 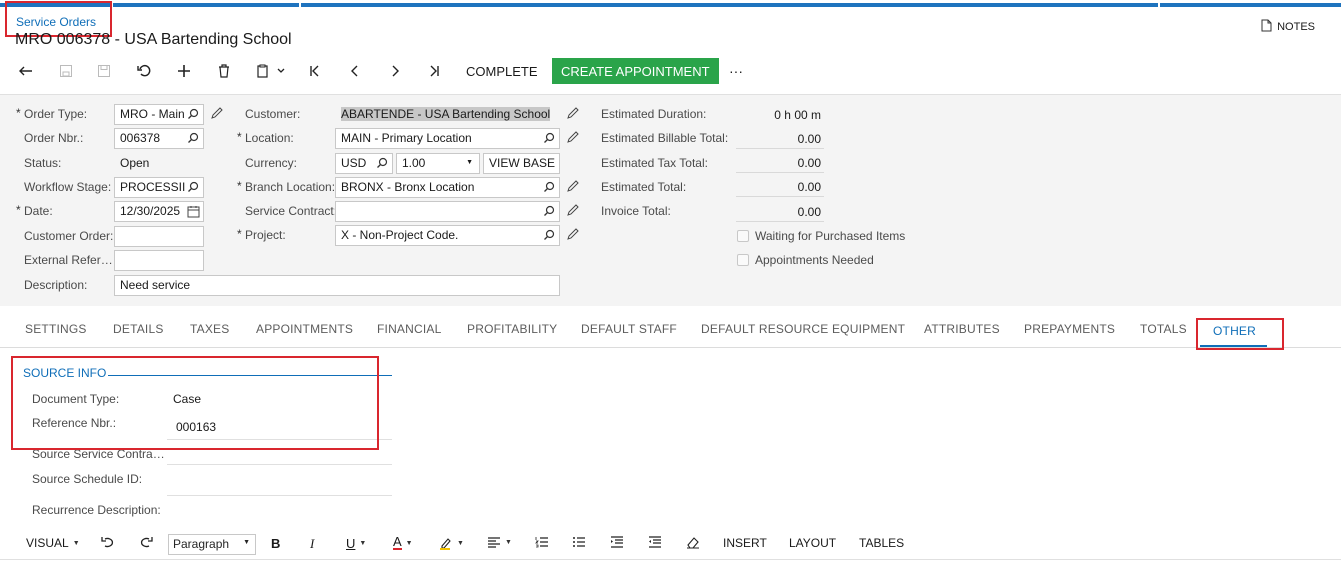 I want to click on back-button, so click(x=26, y=71).